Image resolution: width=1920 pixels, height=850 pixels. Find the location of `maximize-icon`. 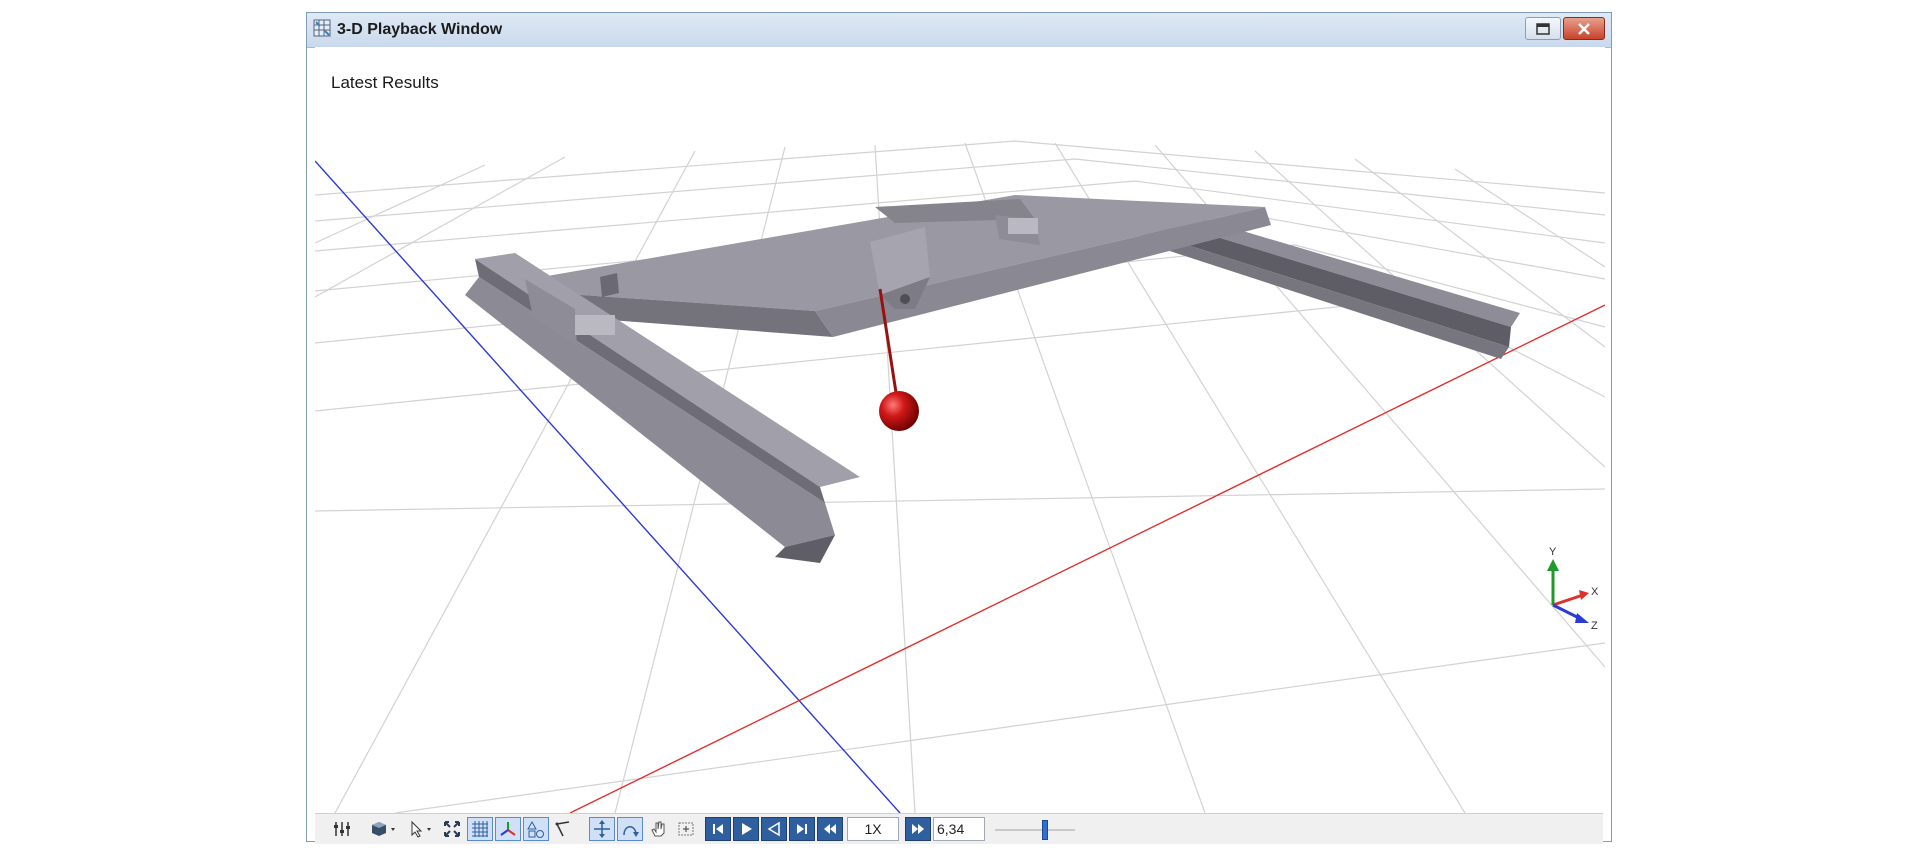

maximize-icon is located at coordinates (1543, 28).